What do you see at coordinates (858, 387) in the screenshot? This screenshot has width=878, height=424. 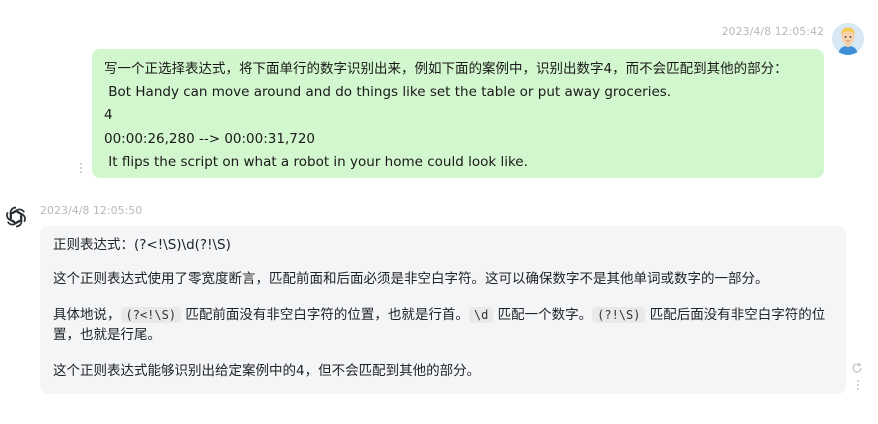 I see `more-vertical-icon` at bounding box center [858, 387].